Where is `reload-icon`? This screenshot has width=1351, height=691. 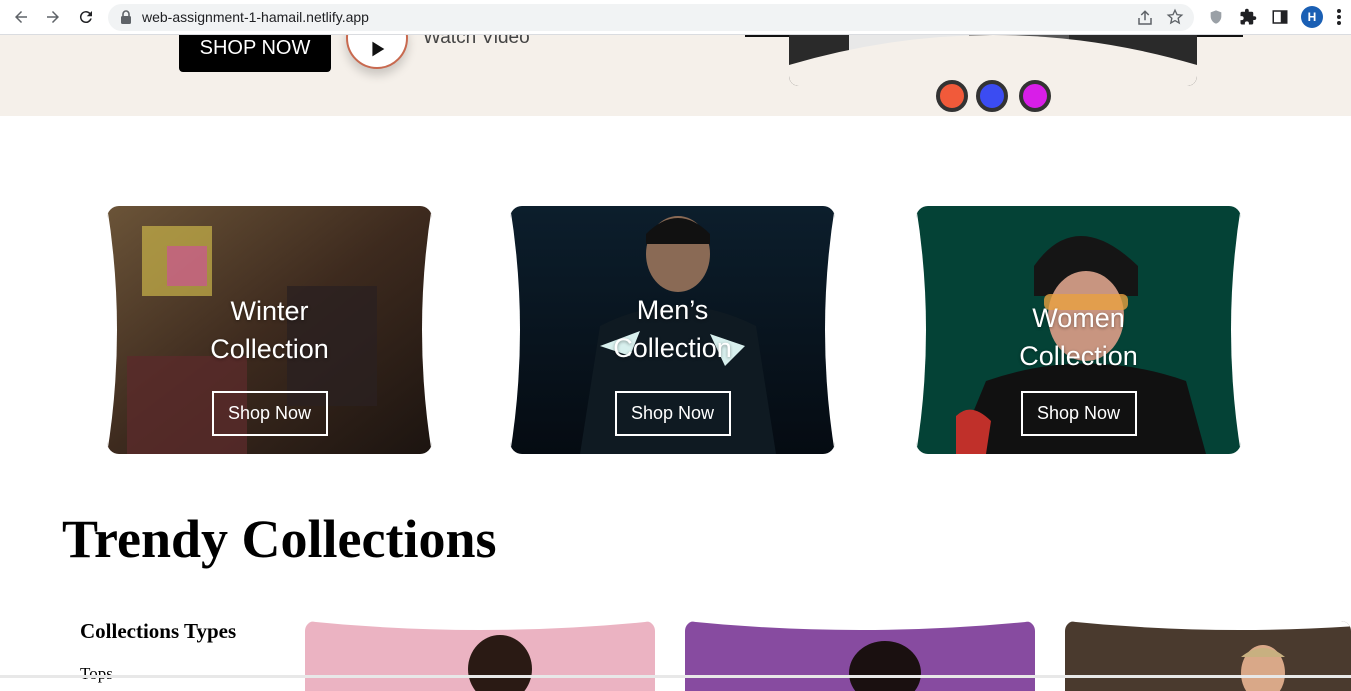
reload-icon is located at coordinates (85, 17).